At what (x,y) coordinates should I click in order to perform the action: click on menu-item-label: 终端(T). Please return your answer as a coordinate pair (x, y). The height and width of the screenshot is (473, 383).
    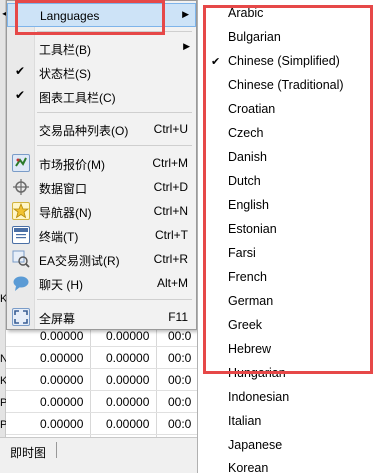
    Looking at the image, I should click on (59, 237).